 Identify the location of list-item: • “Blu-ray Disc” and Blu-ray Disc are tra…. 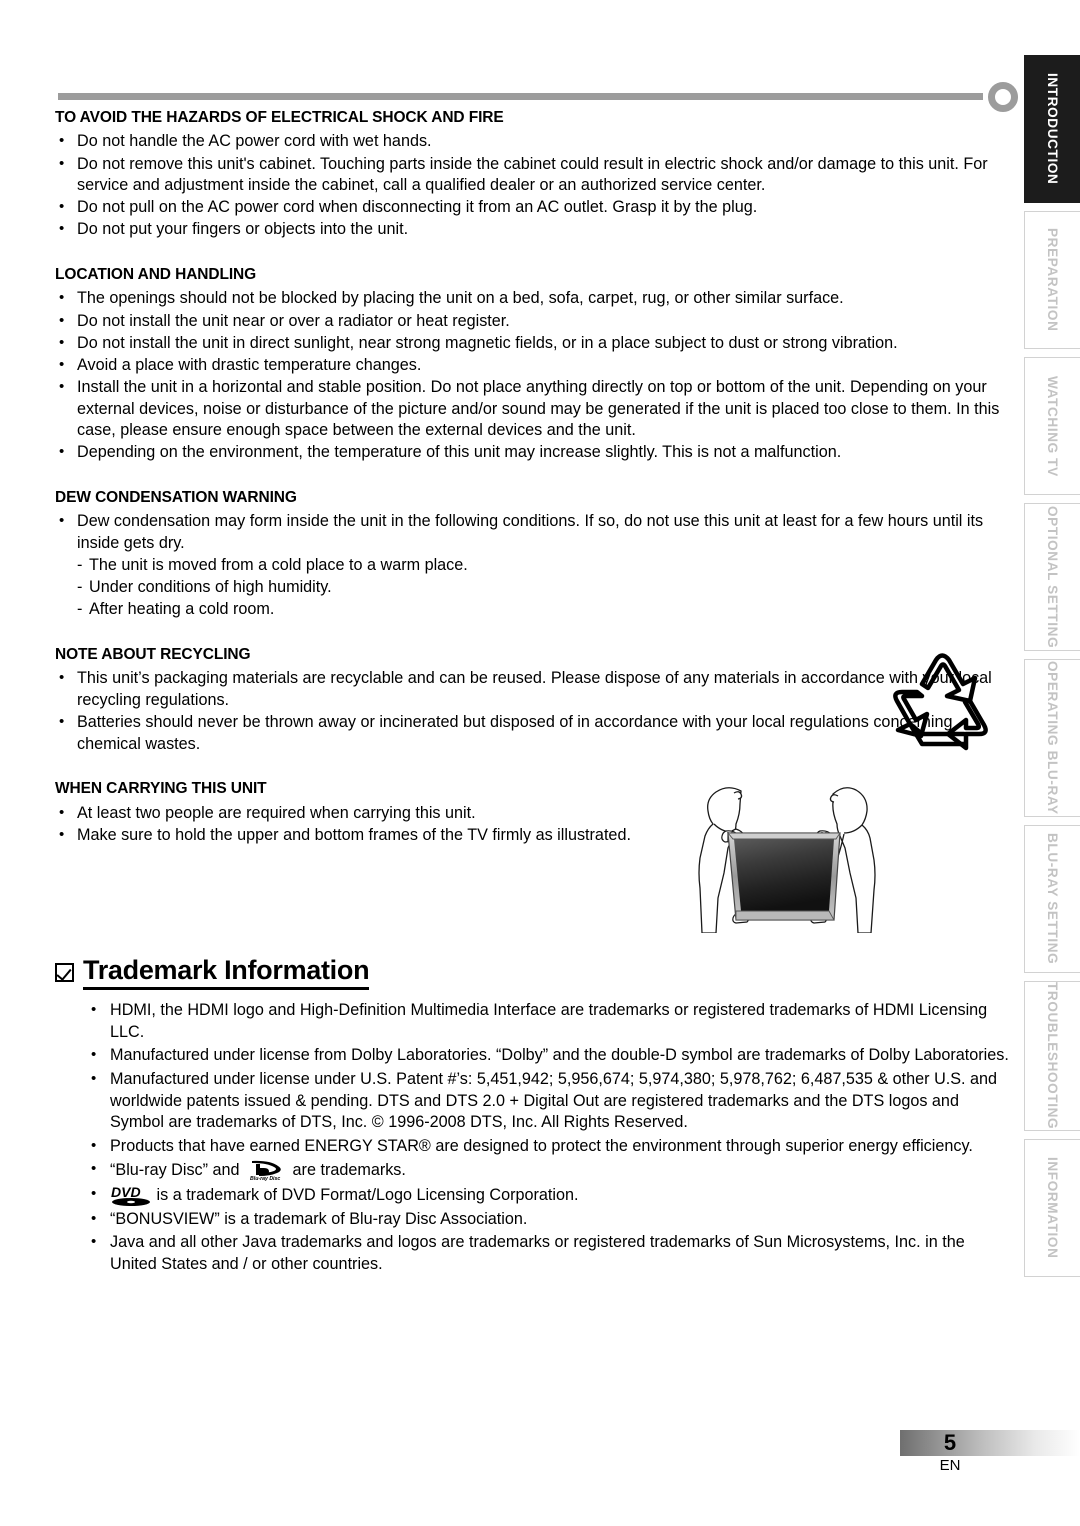
(549, 1170).